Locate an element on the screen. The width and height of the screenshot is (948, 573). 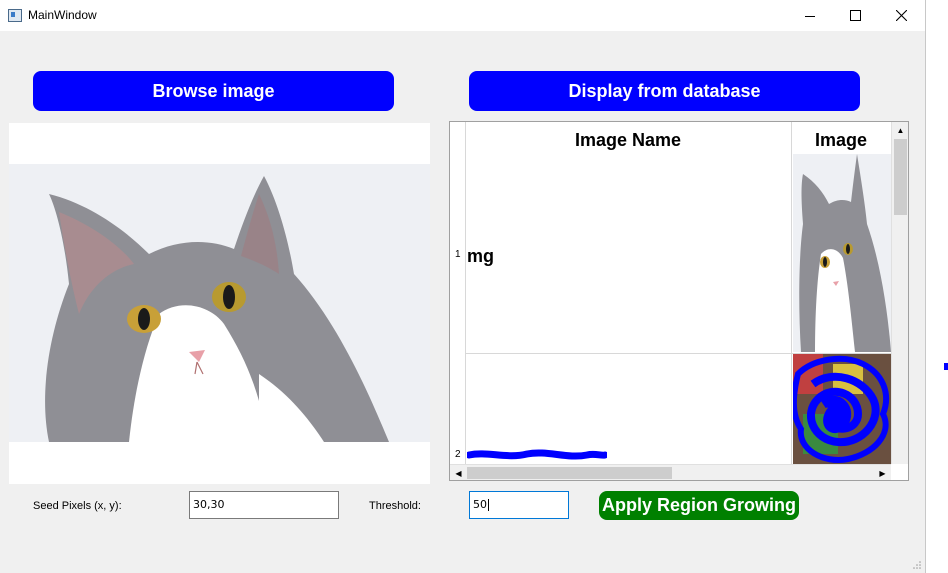
column-divider is located at coordinates (791, 293).